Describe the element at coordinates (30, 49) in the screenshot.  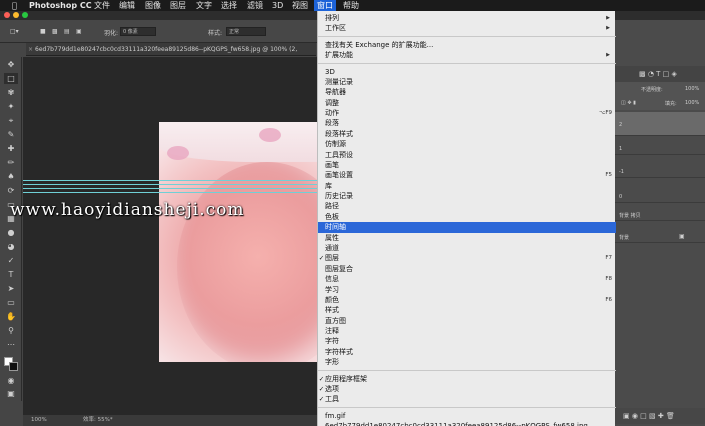
I see `close-tab-icon: ×` at that location.